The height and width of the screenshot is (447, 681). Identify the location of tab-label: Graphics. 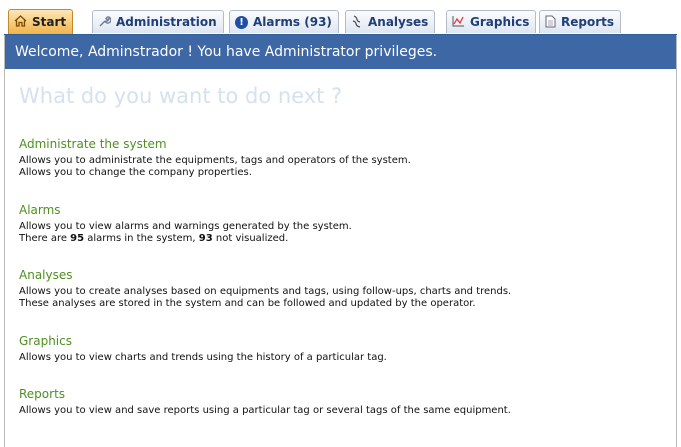
(500, 22).